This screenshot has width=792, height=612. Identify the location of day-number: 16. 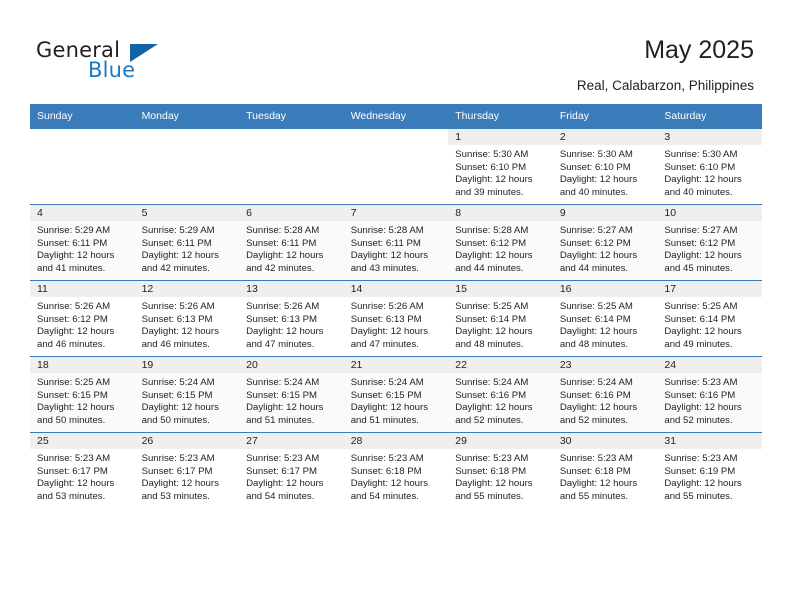
(605, 289).